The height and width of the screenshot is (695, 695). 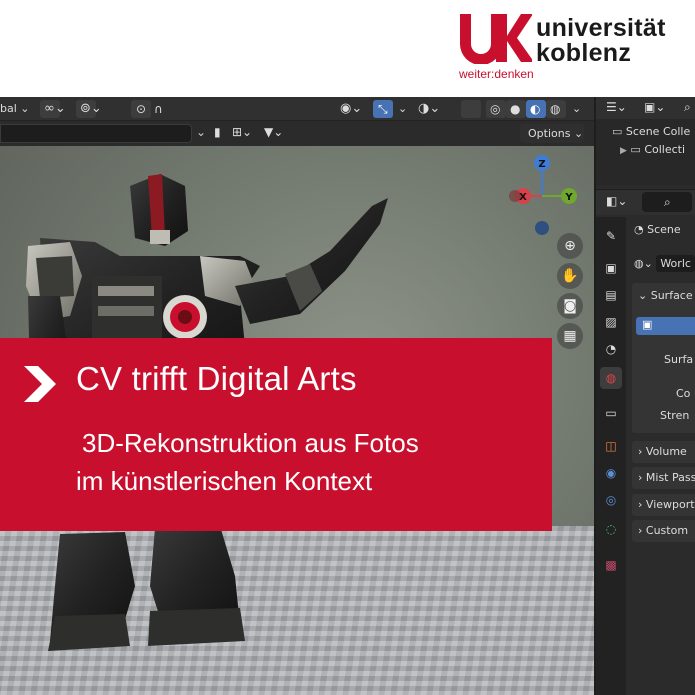 I want to click on proportional-icon: ⊙, so click(x=141, y=109).